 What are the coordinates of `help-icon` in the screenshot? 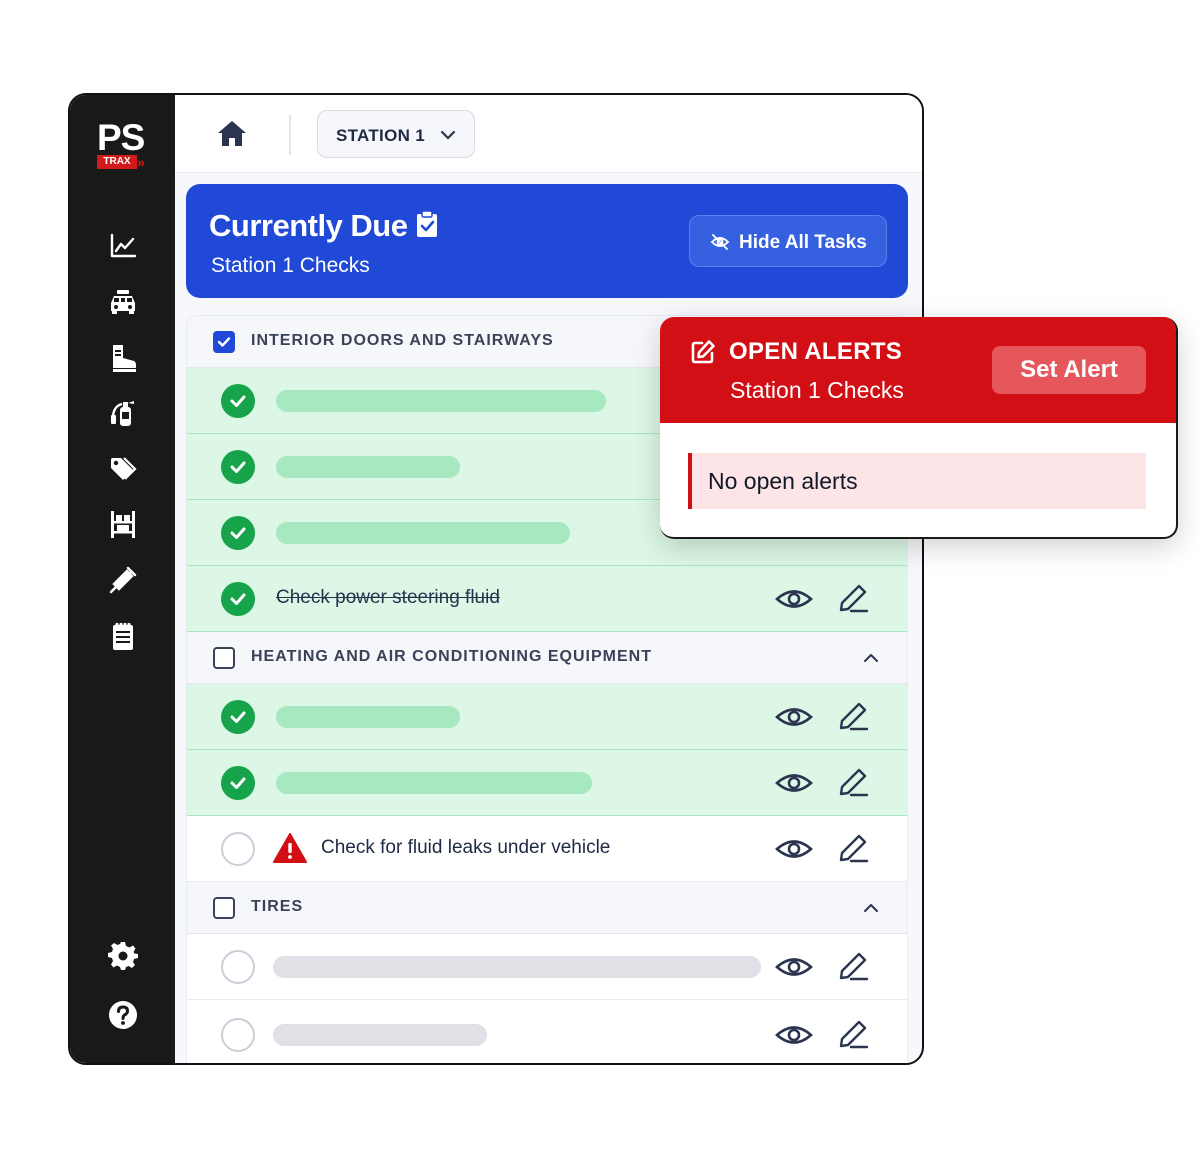 It's located at (123, 1015).